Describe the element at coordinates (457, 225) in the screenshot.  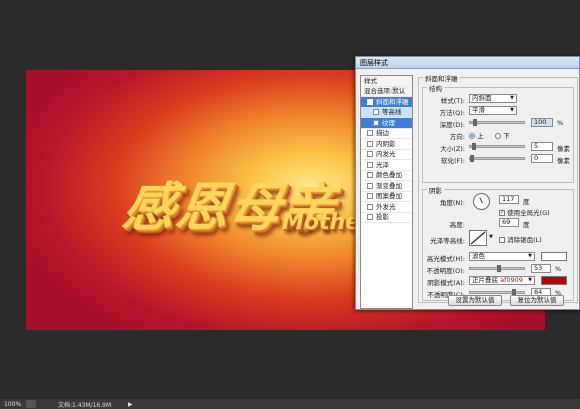
I see `altitude-label: 高度:` at that location.